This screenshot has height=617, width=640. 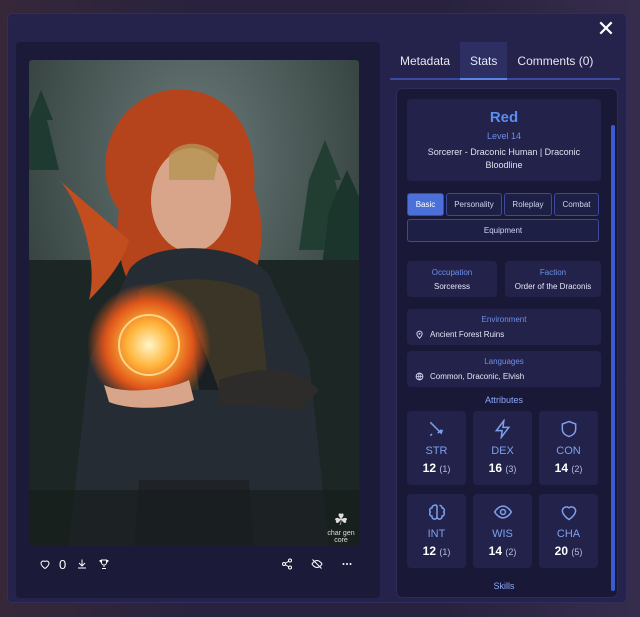 I want to click on subtab-equipment: Equipment, so click(x=503, y=230).